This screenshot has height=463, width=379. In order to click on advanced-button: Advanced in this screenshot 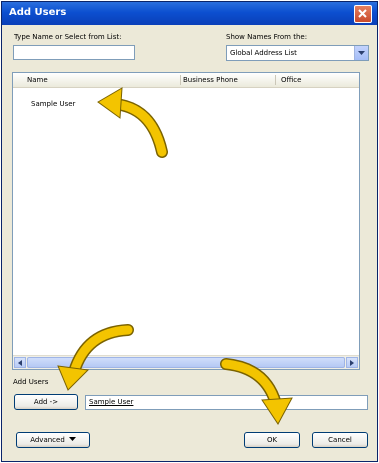, I will do `click(53, 440)`.